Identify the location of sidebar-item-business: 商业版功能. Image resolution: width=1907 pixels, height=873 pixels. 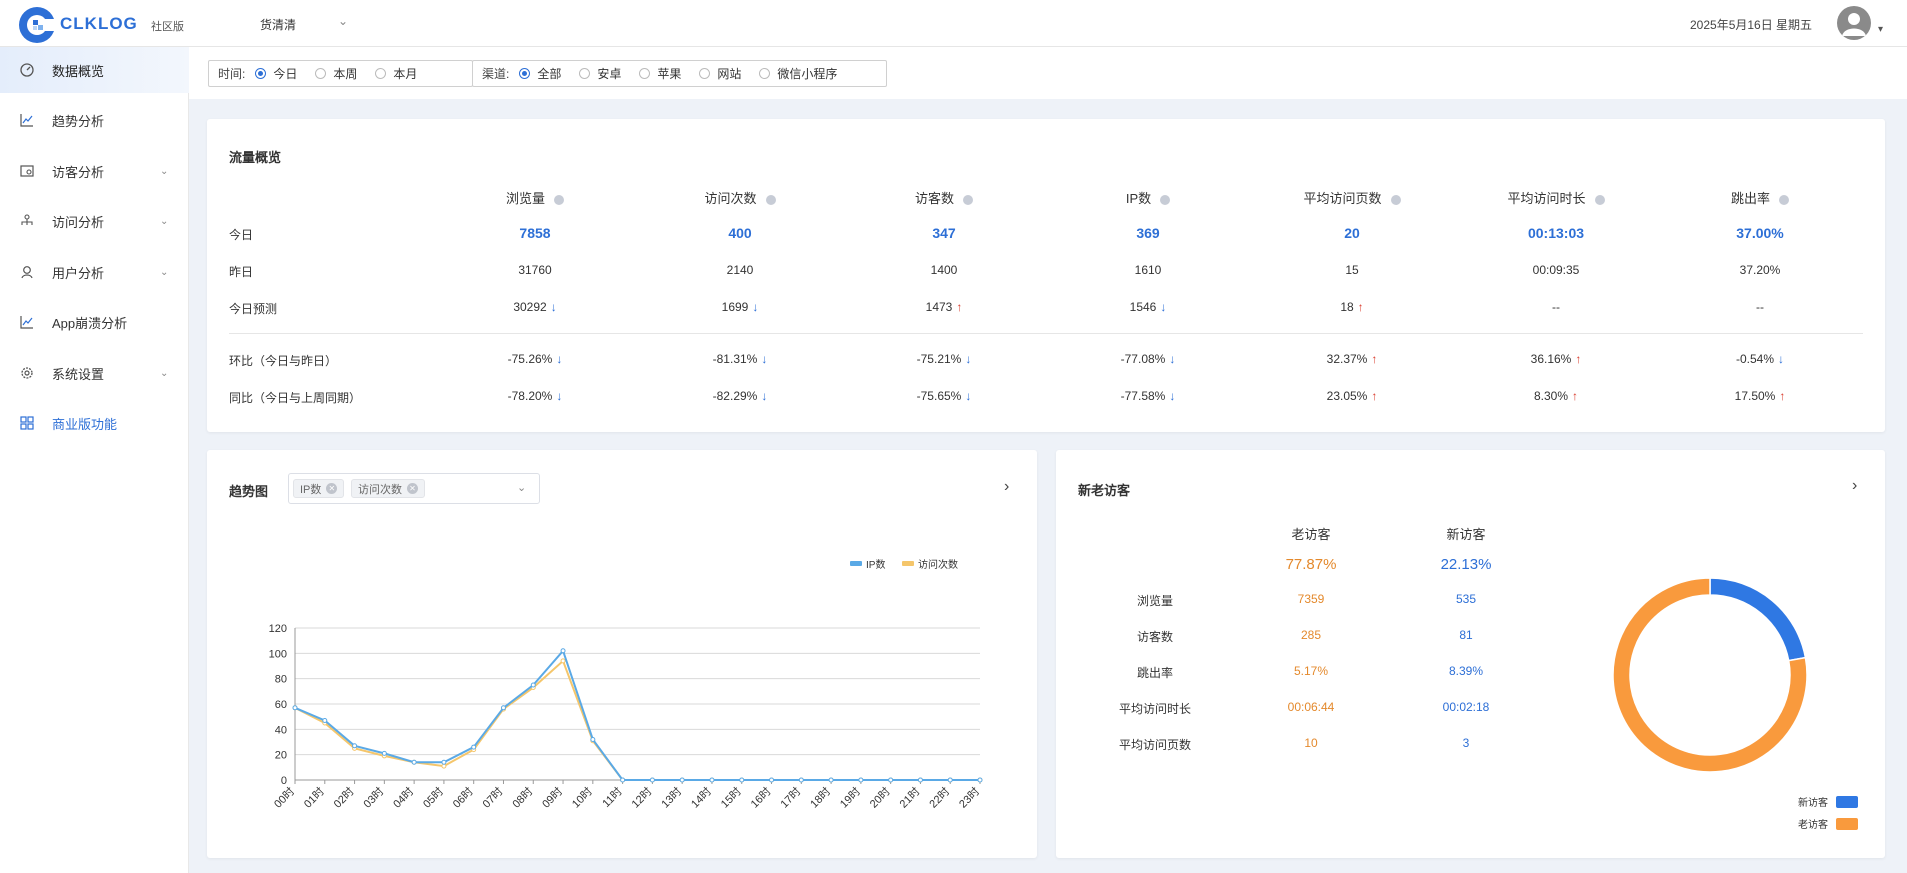
(94, 423).